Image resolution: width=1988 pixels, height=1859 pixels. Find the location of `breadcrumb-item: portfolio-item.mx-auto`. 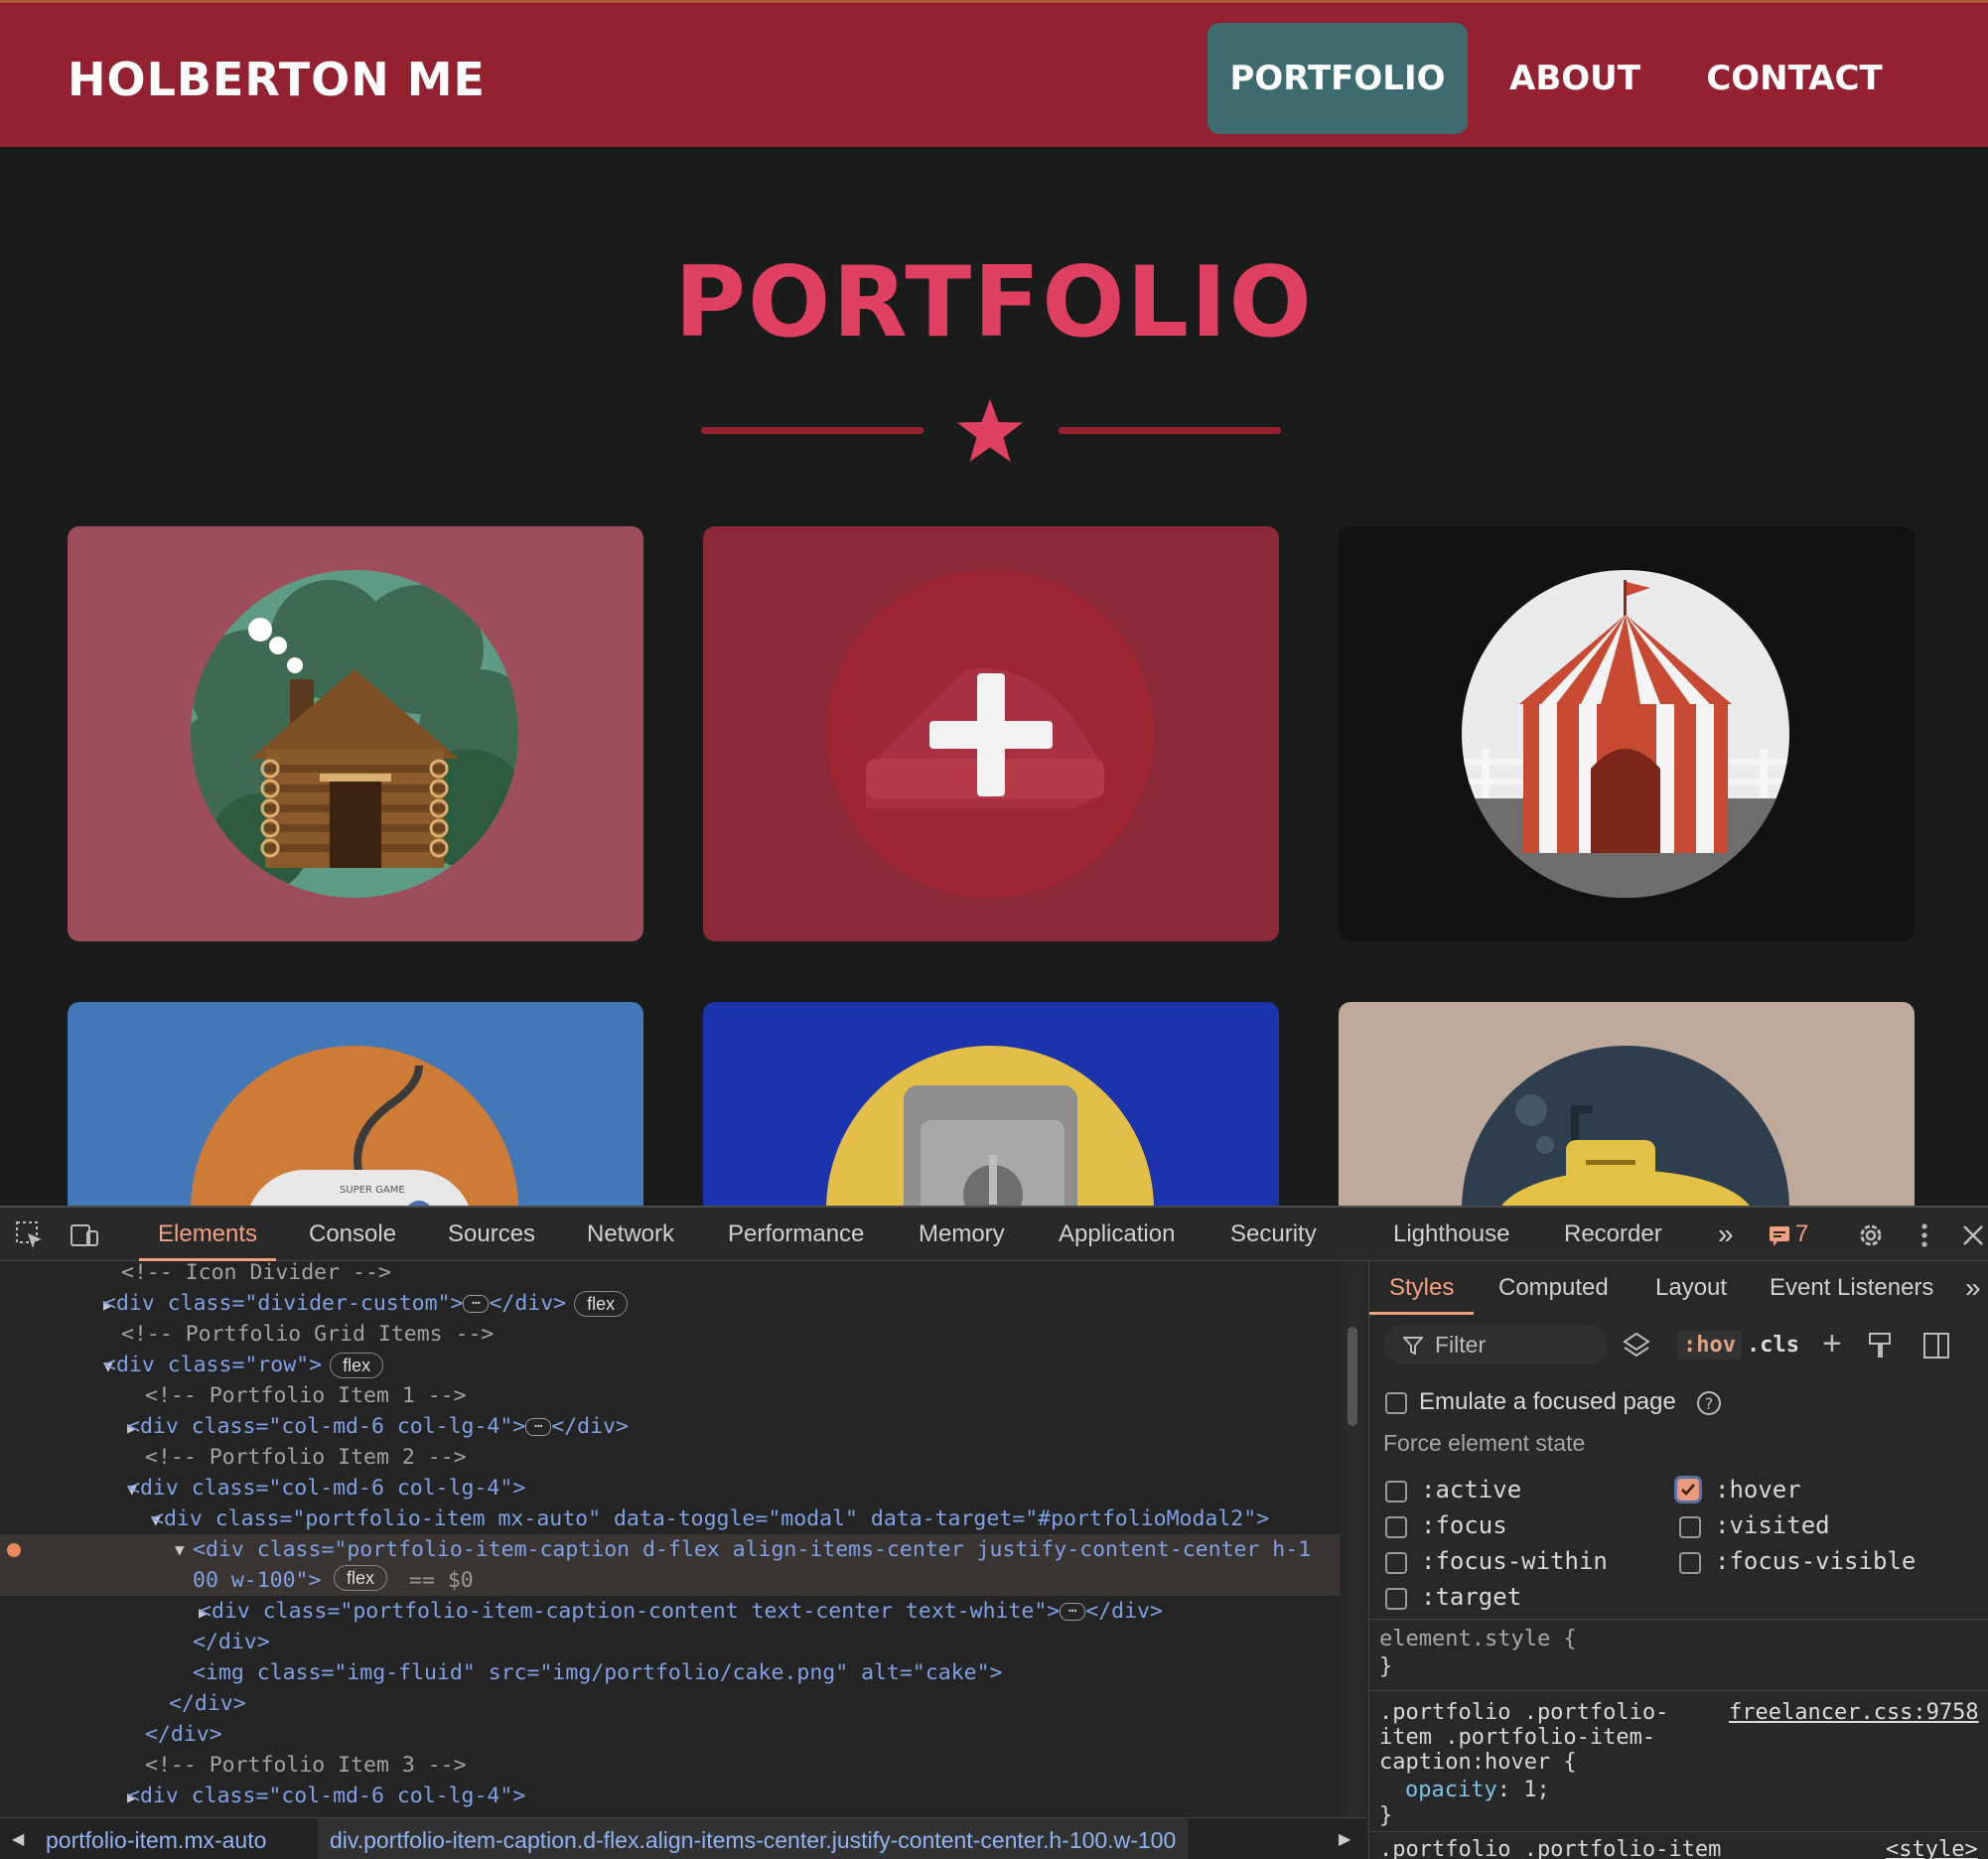

breadcrumb-item: portfolio-item.mx-auto is located at coordinates (156, 1839).